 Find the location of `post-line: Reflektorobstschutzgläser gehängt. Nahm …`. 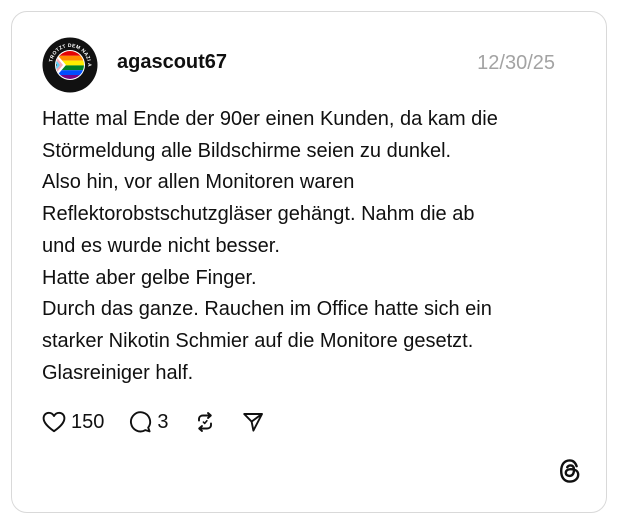

post-line: Reflektorobstschutzgläser gehängt. Nahm … is located at coordinates (258, 214).